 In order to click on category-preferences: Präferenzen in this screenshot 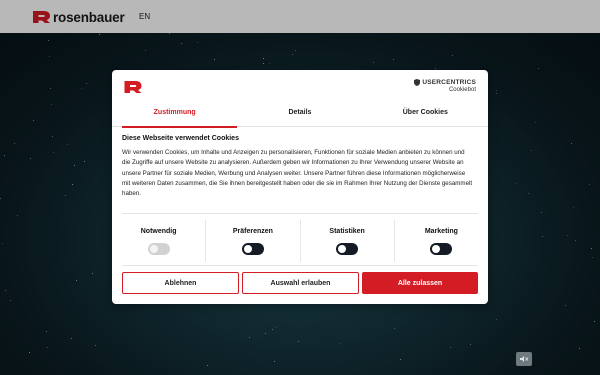, I will do `click(252, 241)`.